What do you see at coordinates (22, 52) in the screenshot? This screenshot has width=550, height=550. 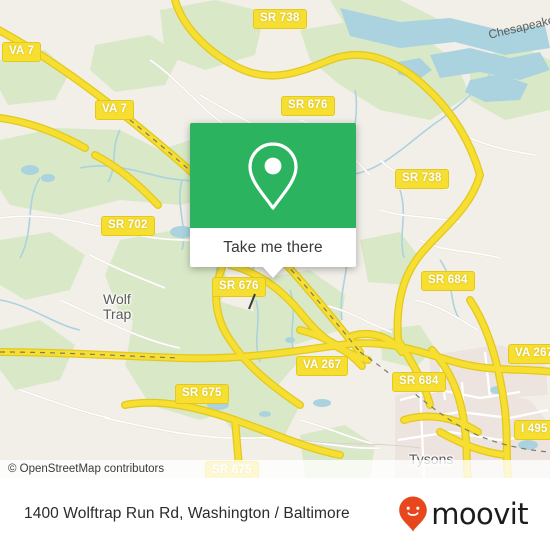 I see `road-shield-va7-west: VA 7` at bounding box center [22, 52].